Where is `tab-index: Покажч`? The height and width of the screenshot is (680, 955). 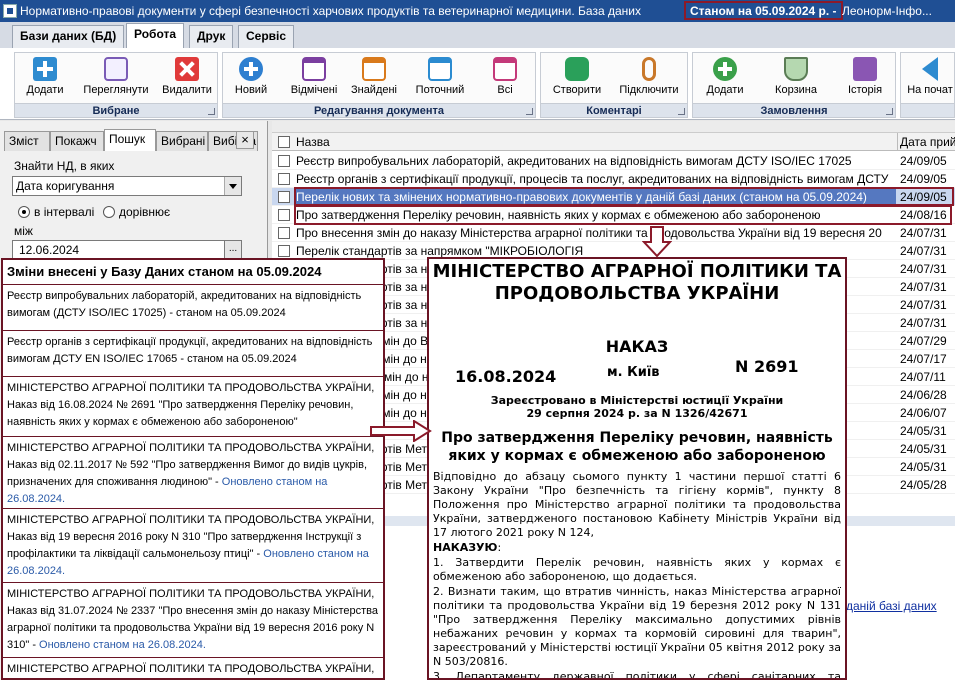 tab-index: Покажч is located at coordinates (77, 141).